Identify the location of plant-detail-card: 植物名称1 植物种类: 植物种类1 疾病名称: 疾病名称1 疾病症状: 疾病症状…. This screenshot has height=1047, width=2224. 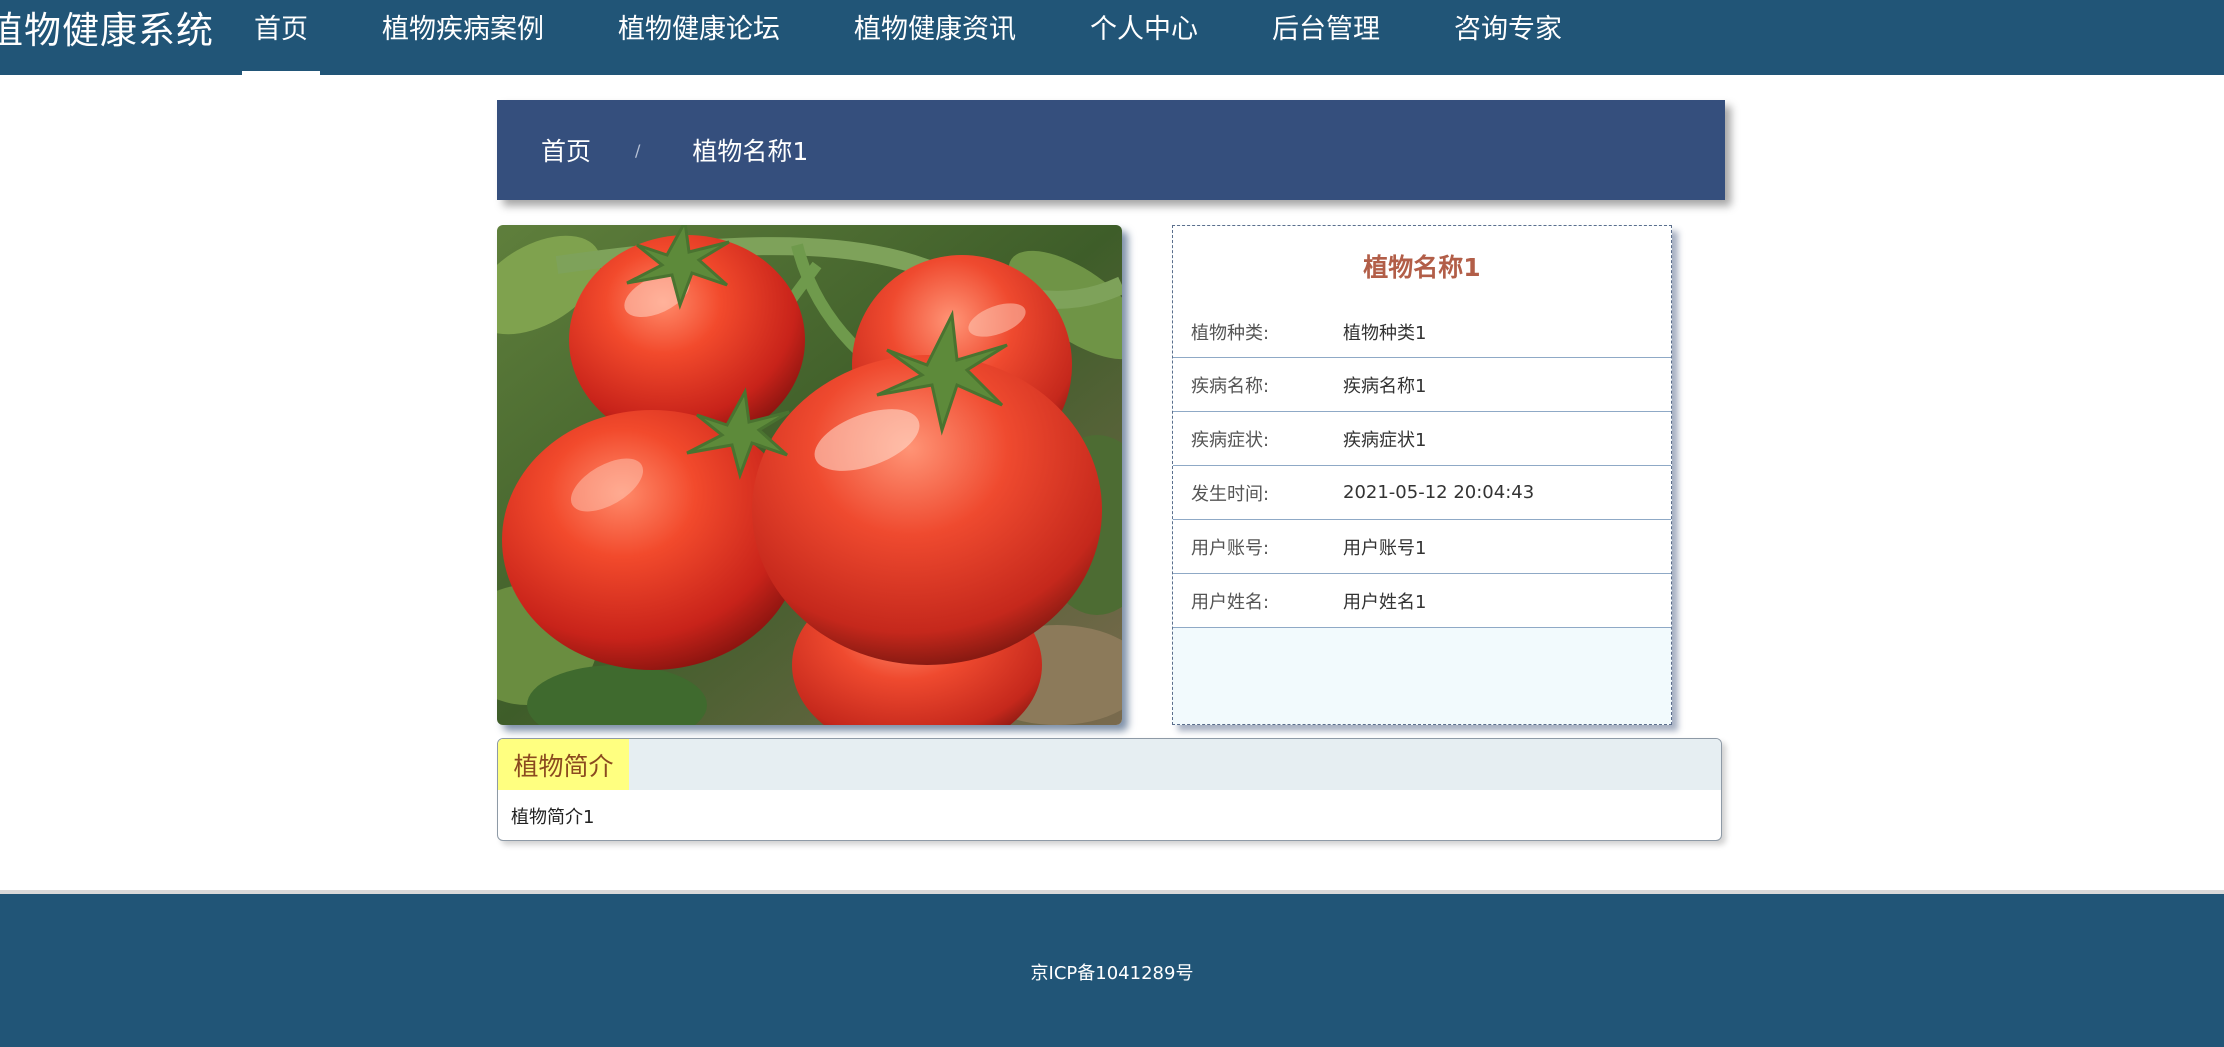
(1422, 475).